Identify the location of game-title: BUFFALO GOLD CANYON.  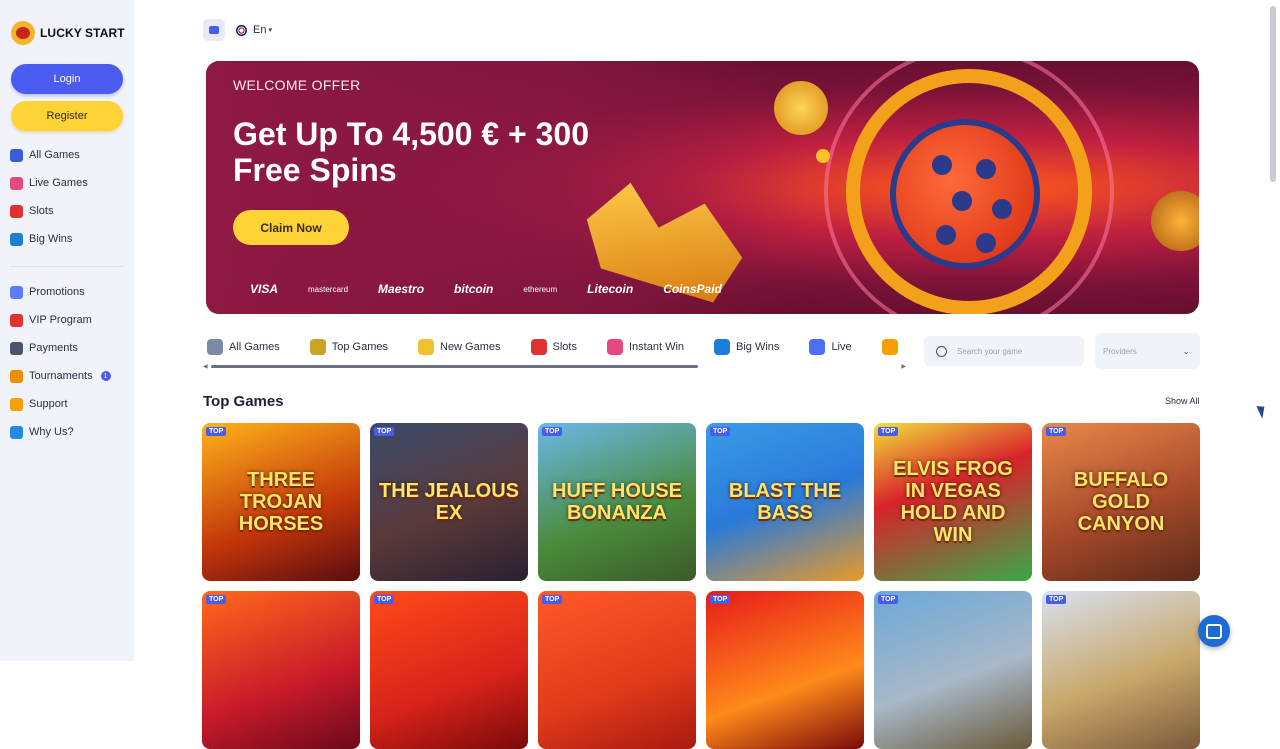
(1121, 502).